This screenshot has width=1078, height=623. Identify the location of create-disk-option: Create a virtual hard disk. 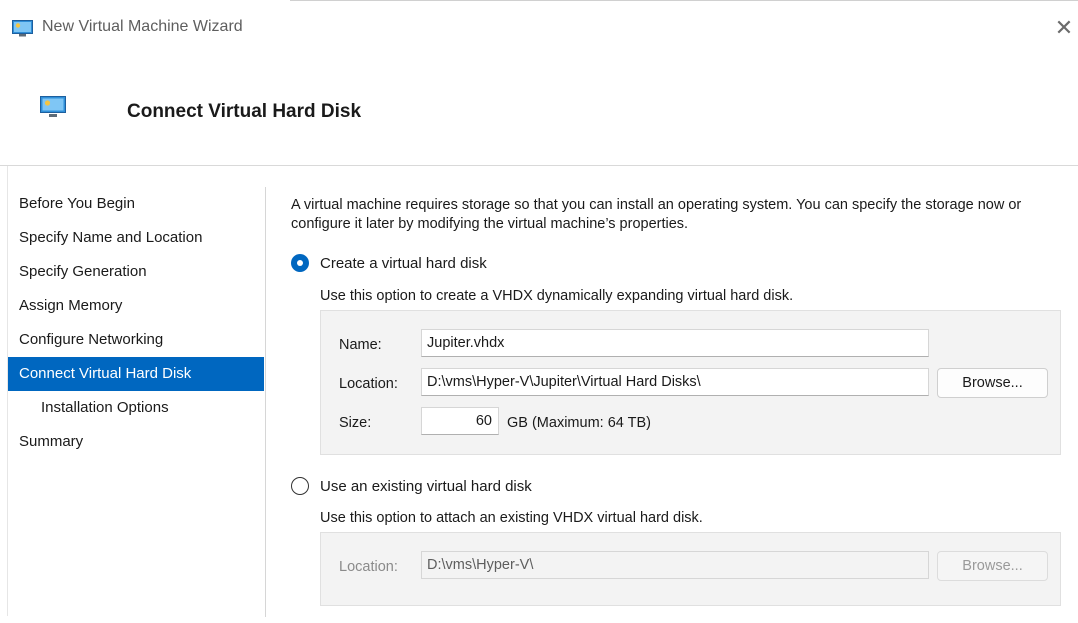
(389, 263).